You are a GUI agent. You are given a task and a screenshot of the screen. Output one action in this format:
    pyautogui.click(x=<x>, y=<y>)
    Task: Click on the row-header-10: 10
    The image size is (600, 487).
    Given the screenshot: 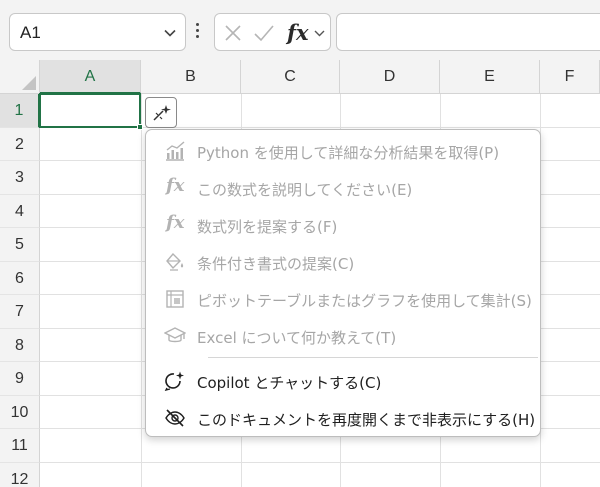 What is the action you would take?
    pyautogui.click(x=20, y=412)
    